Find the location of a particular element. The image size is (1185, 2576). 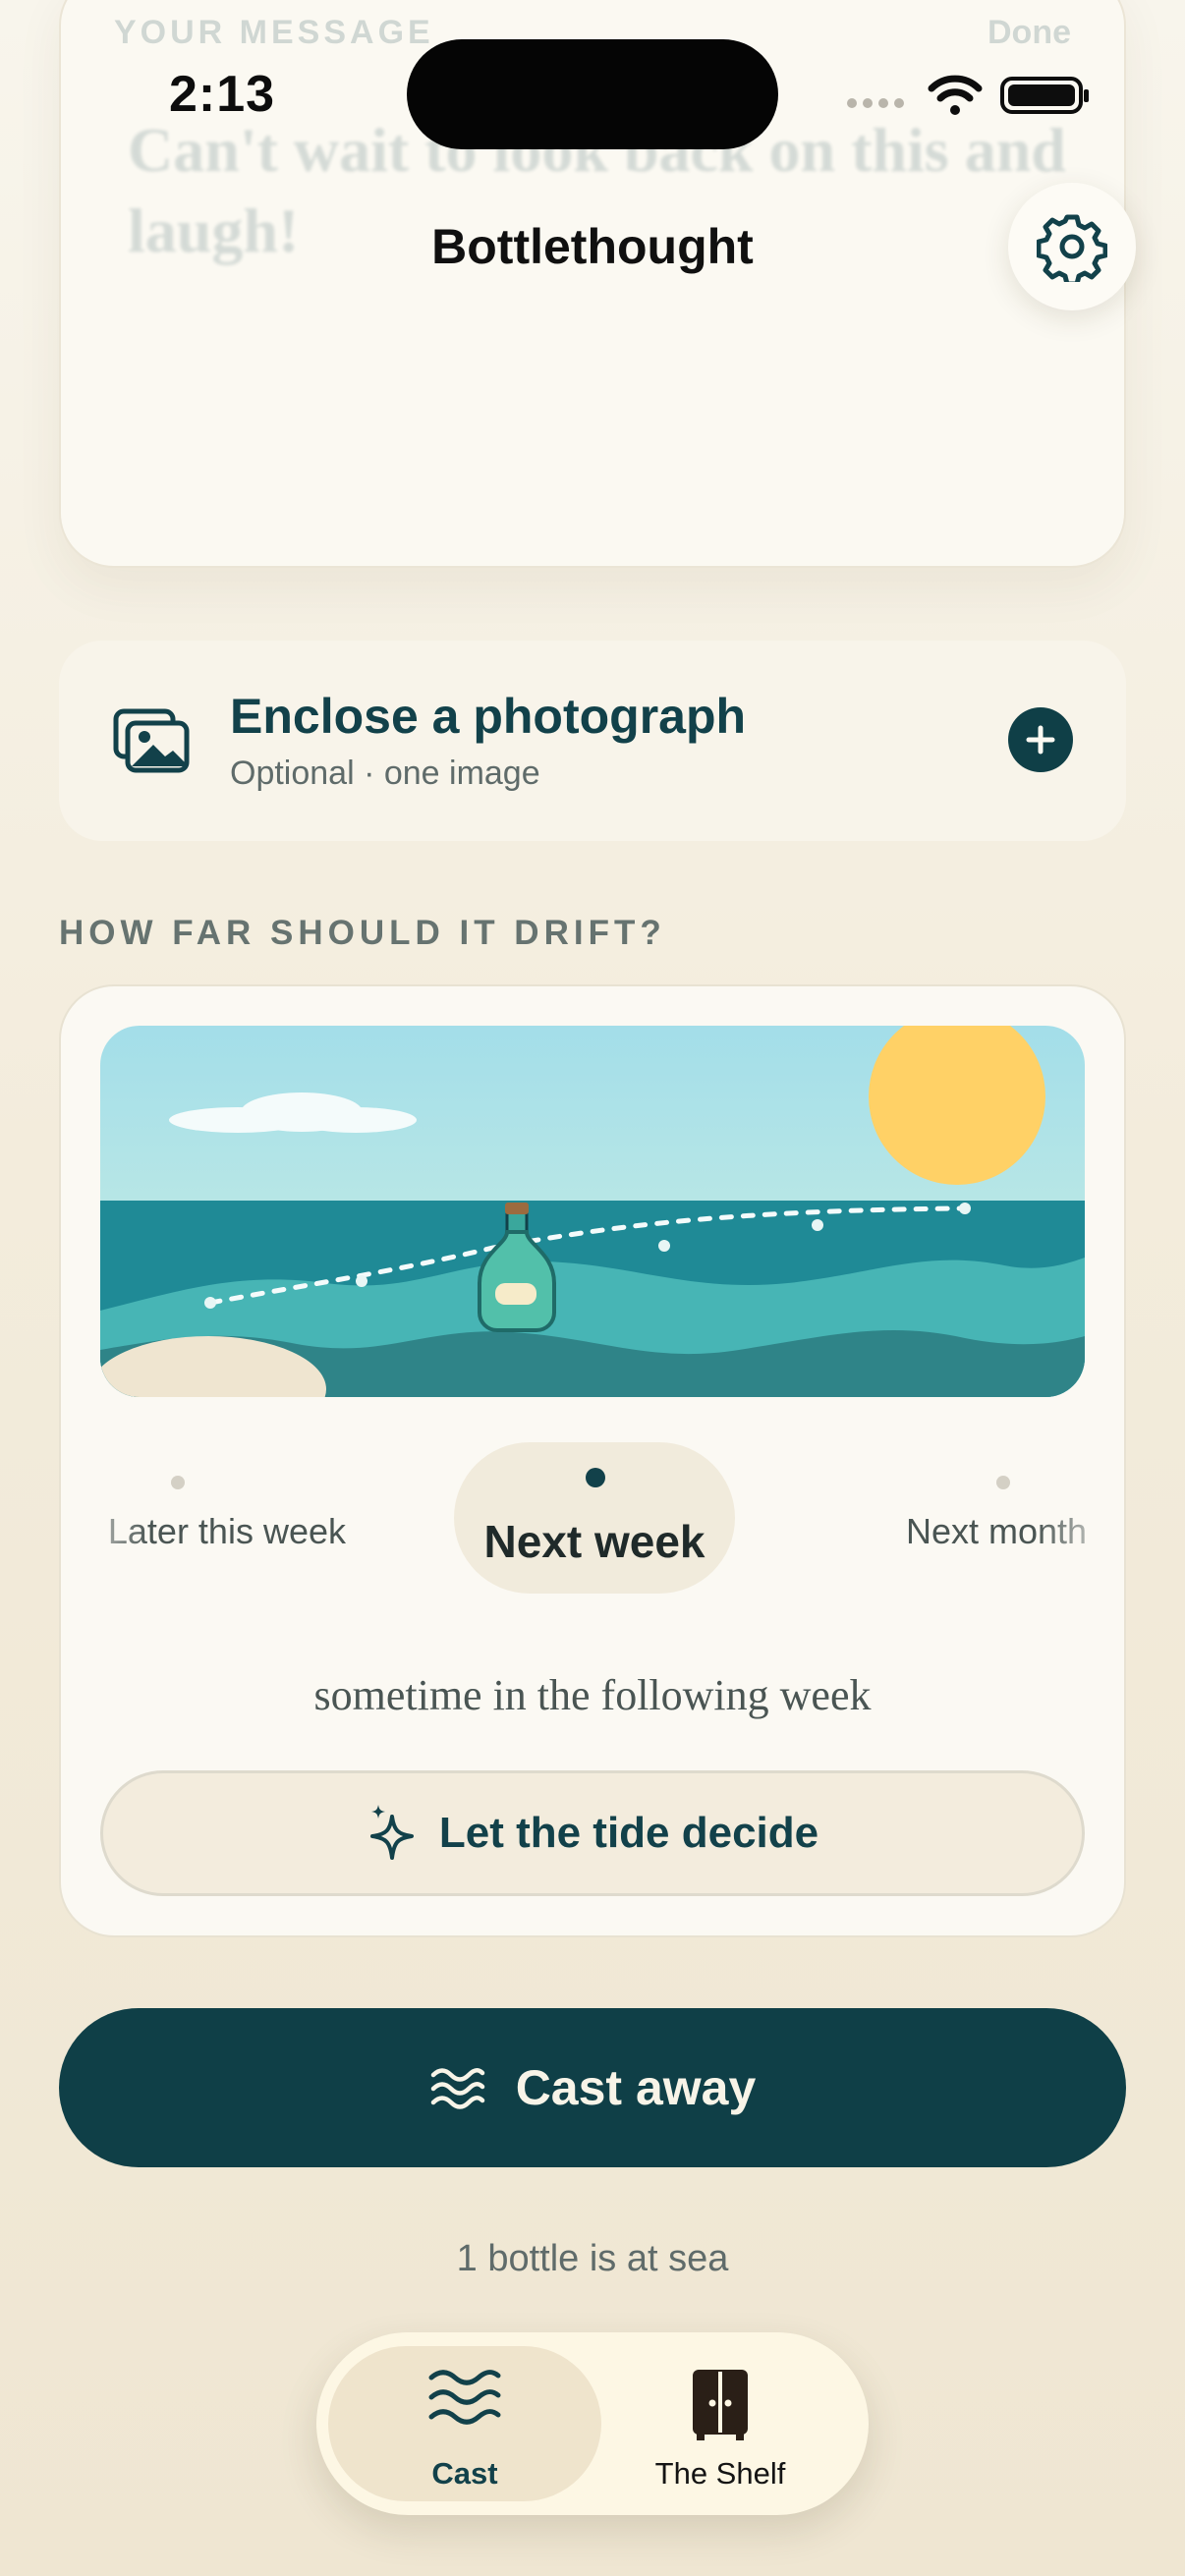

cast-away-button: Cast away is located at coordinates (592, 2087).